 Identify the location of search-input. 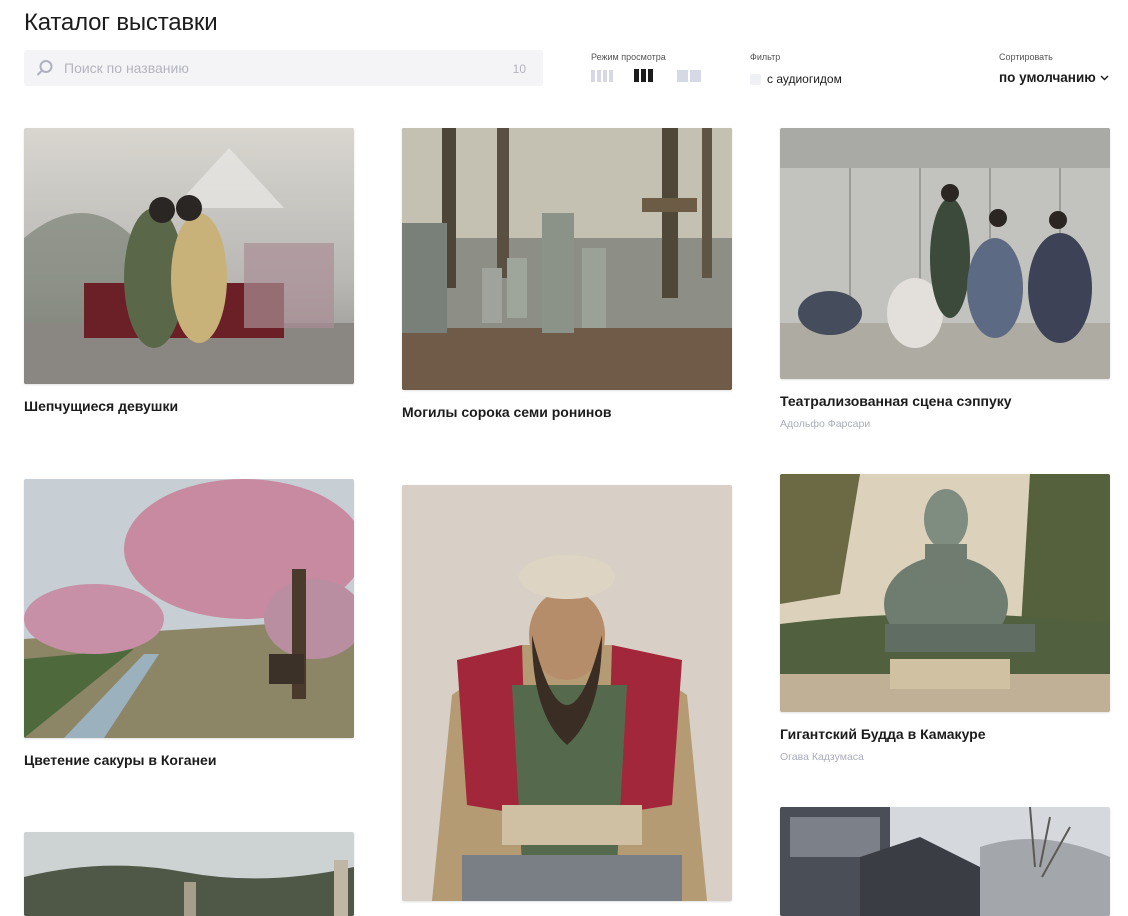
(284, 68).